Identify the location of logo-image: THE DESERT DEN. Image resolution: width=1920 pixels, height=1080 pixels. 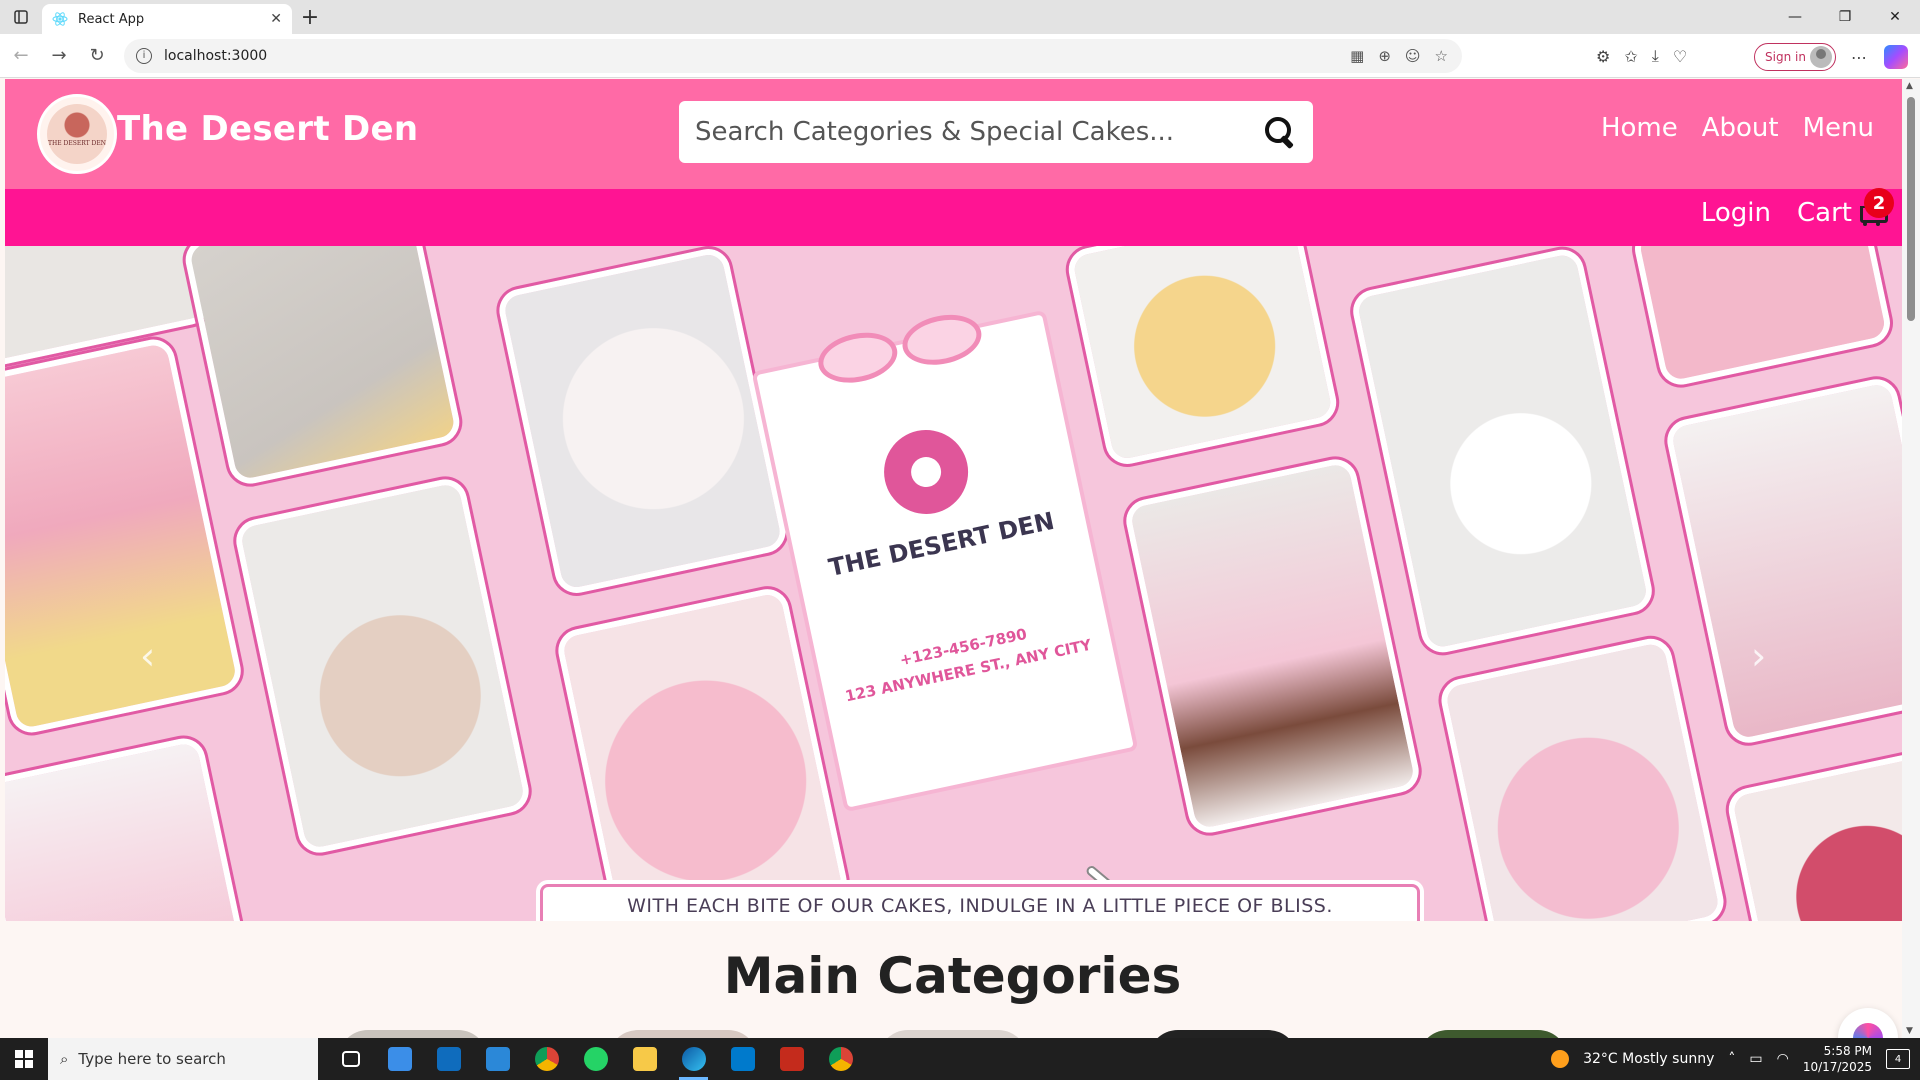
(77, 134).